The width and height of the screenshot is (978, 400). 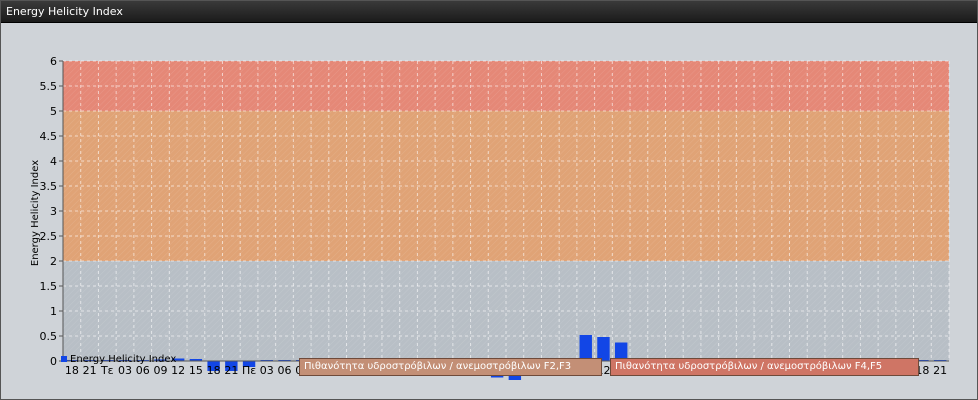 What do you see at coordinates (125, 370) in the screenshot?
I see `x-tick-label-3: 03` at bounding box center [125, 370].